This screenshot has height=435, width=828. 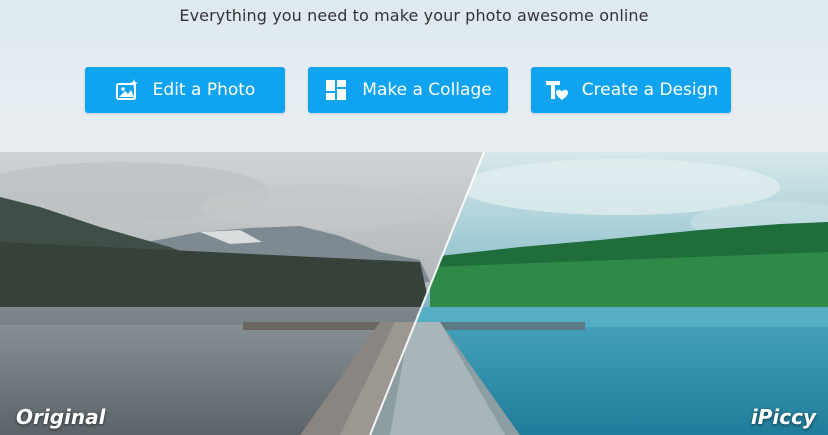 What do you see at coordinates (336, 90) in the screenshot?
I see `collage-grid-icon` at bounding box center [336, 90].